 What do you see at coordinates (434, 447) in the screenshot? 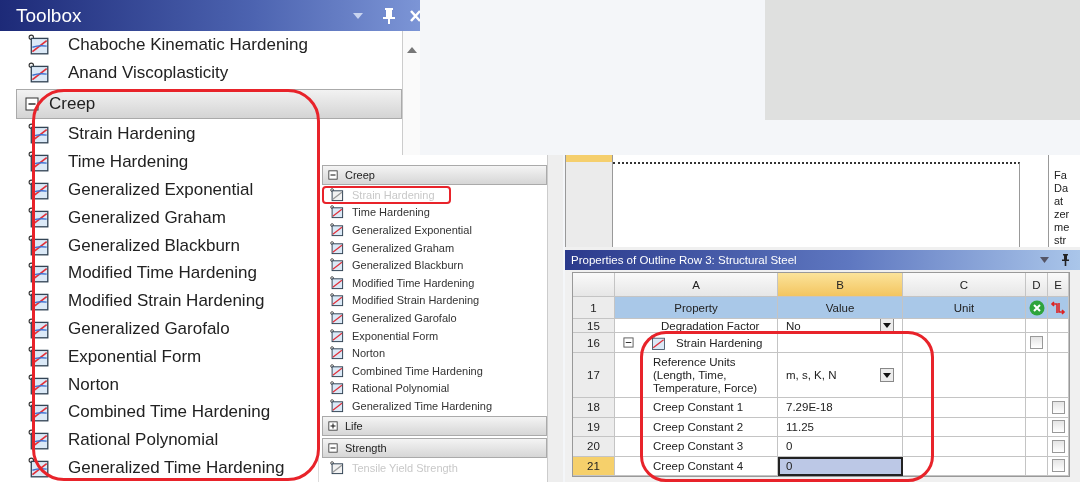
I see `group-header: Strength` at bounding box center [434, 447].